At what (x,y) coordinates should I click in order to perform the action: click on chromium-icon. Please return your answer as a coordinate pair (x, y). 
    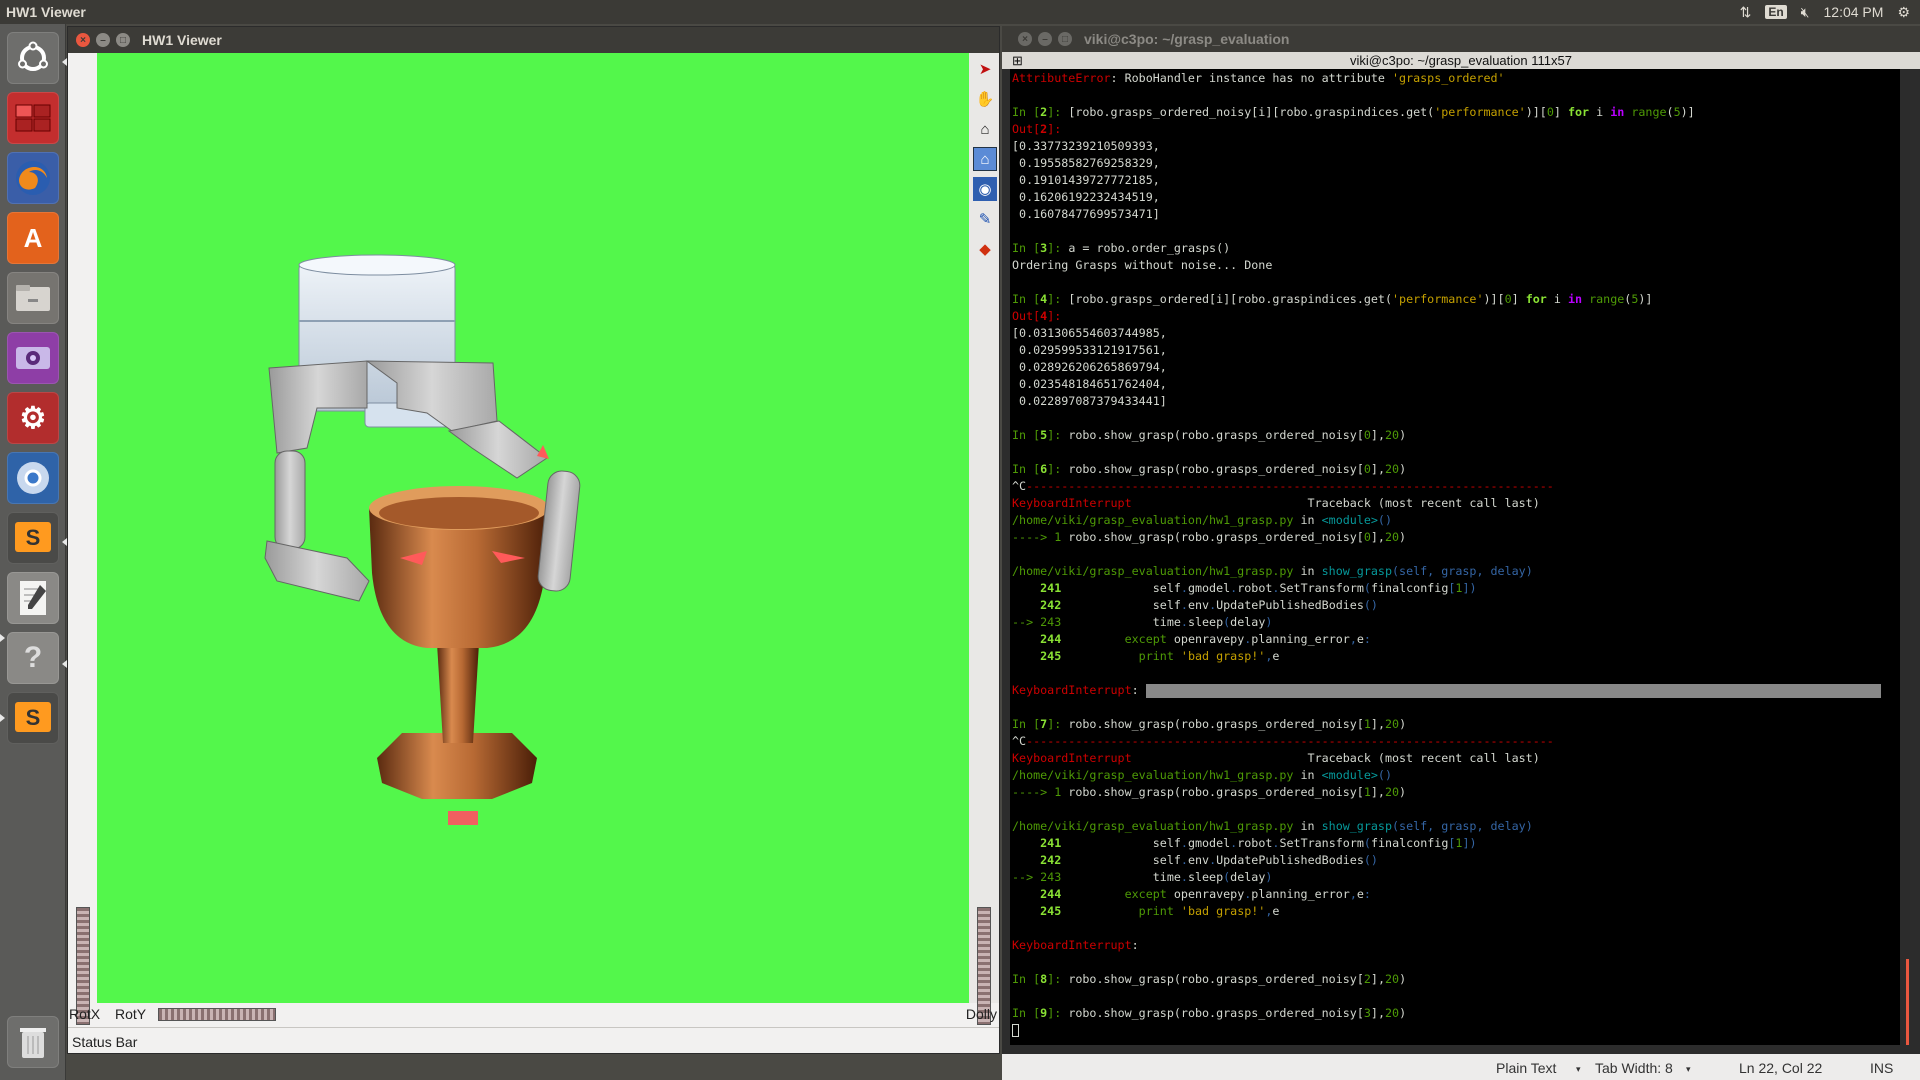
    Looking at the image, I should click on (33, 478).